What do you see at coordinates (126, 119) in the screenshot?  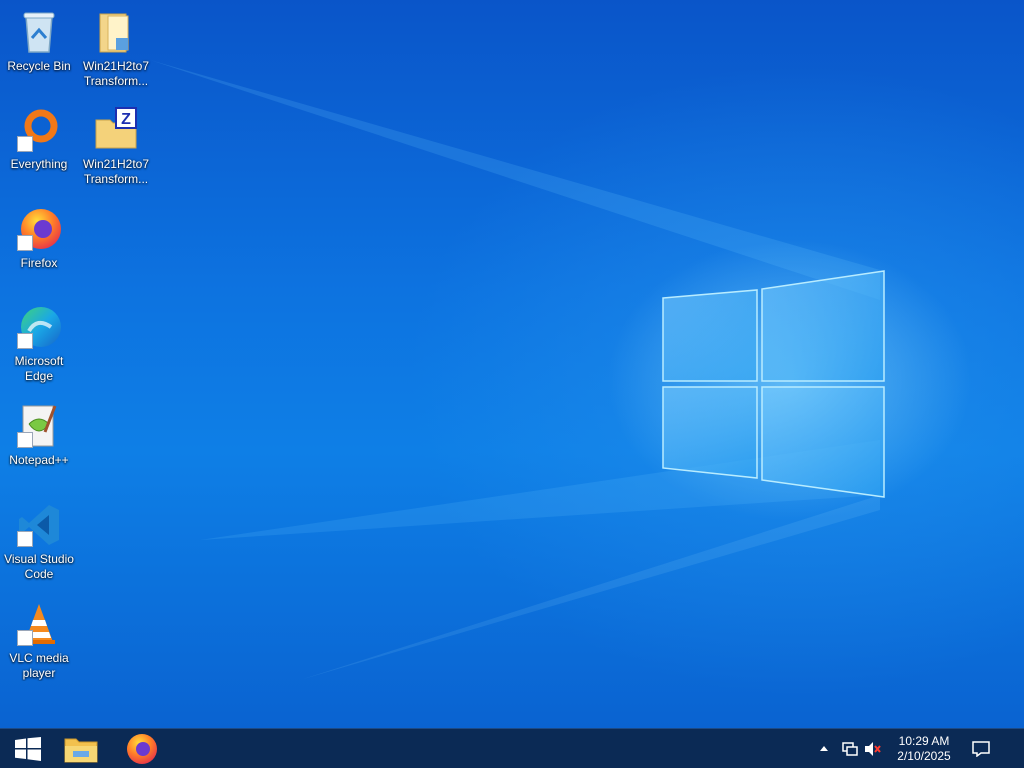 I see `svg-text: Z` at bounding box center [126, 119].